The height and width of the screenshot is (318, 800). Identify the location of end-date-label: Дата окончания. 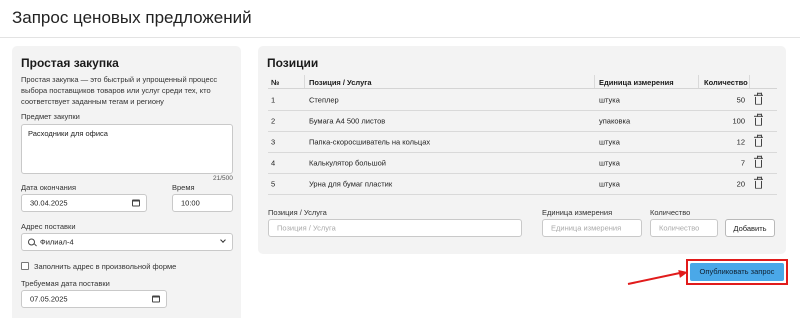
(49, 187).